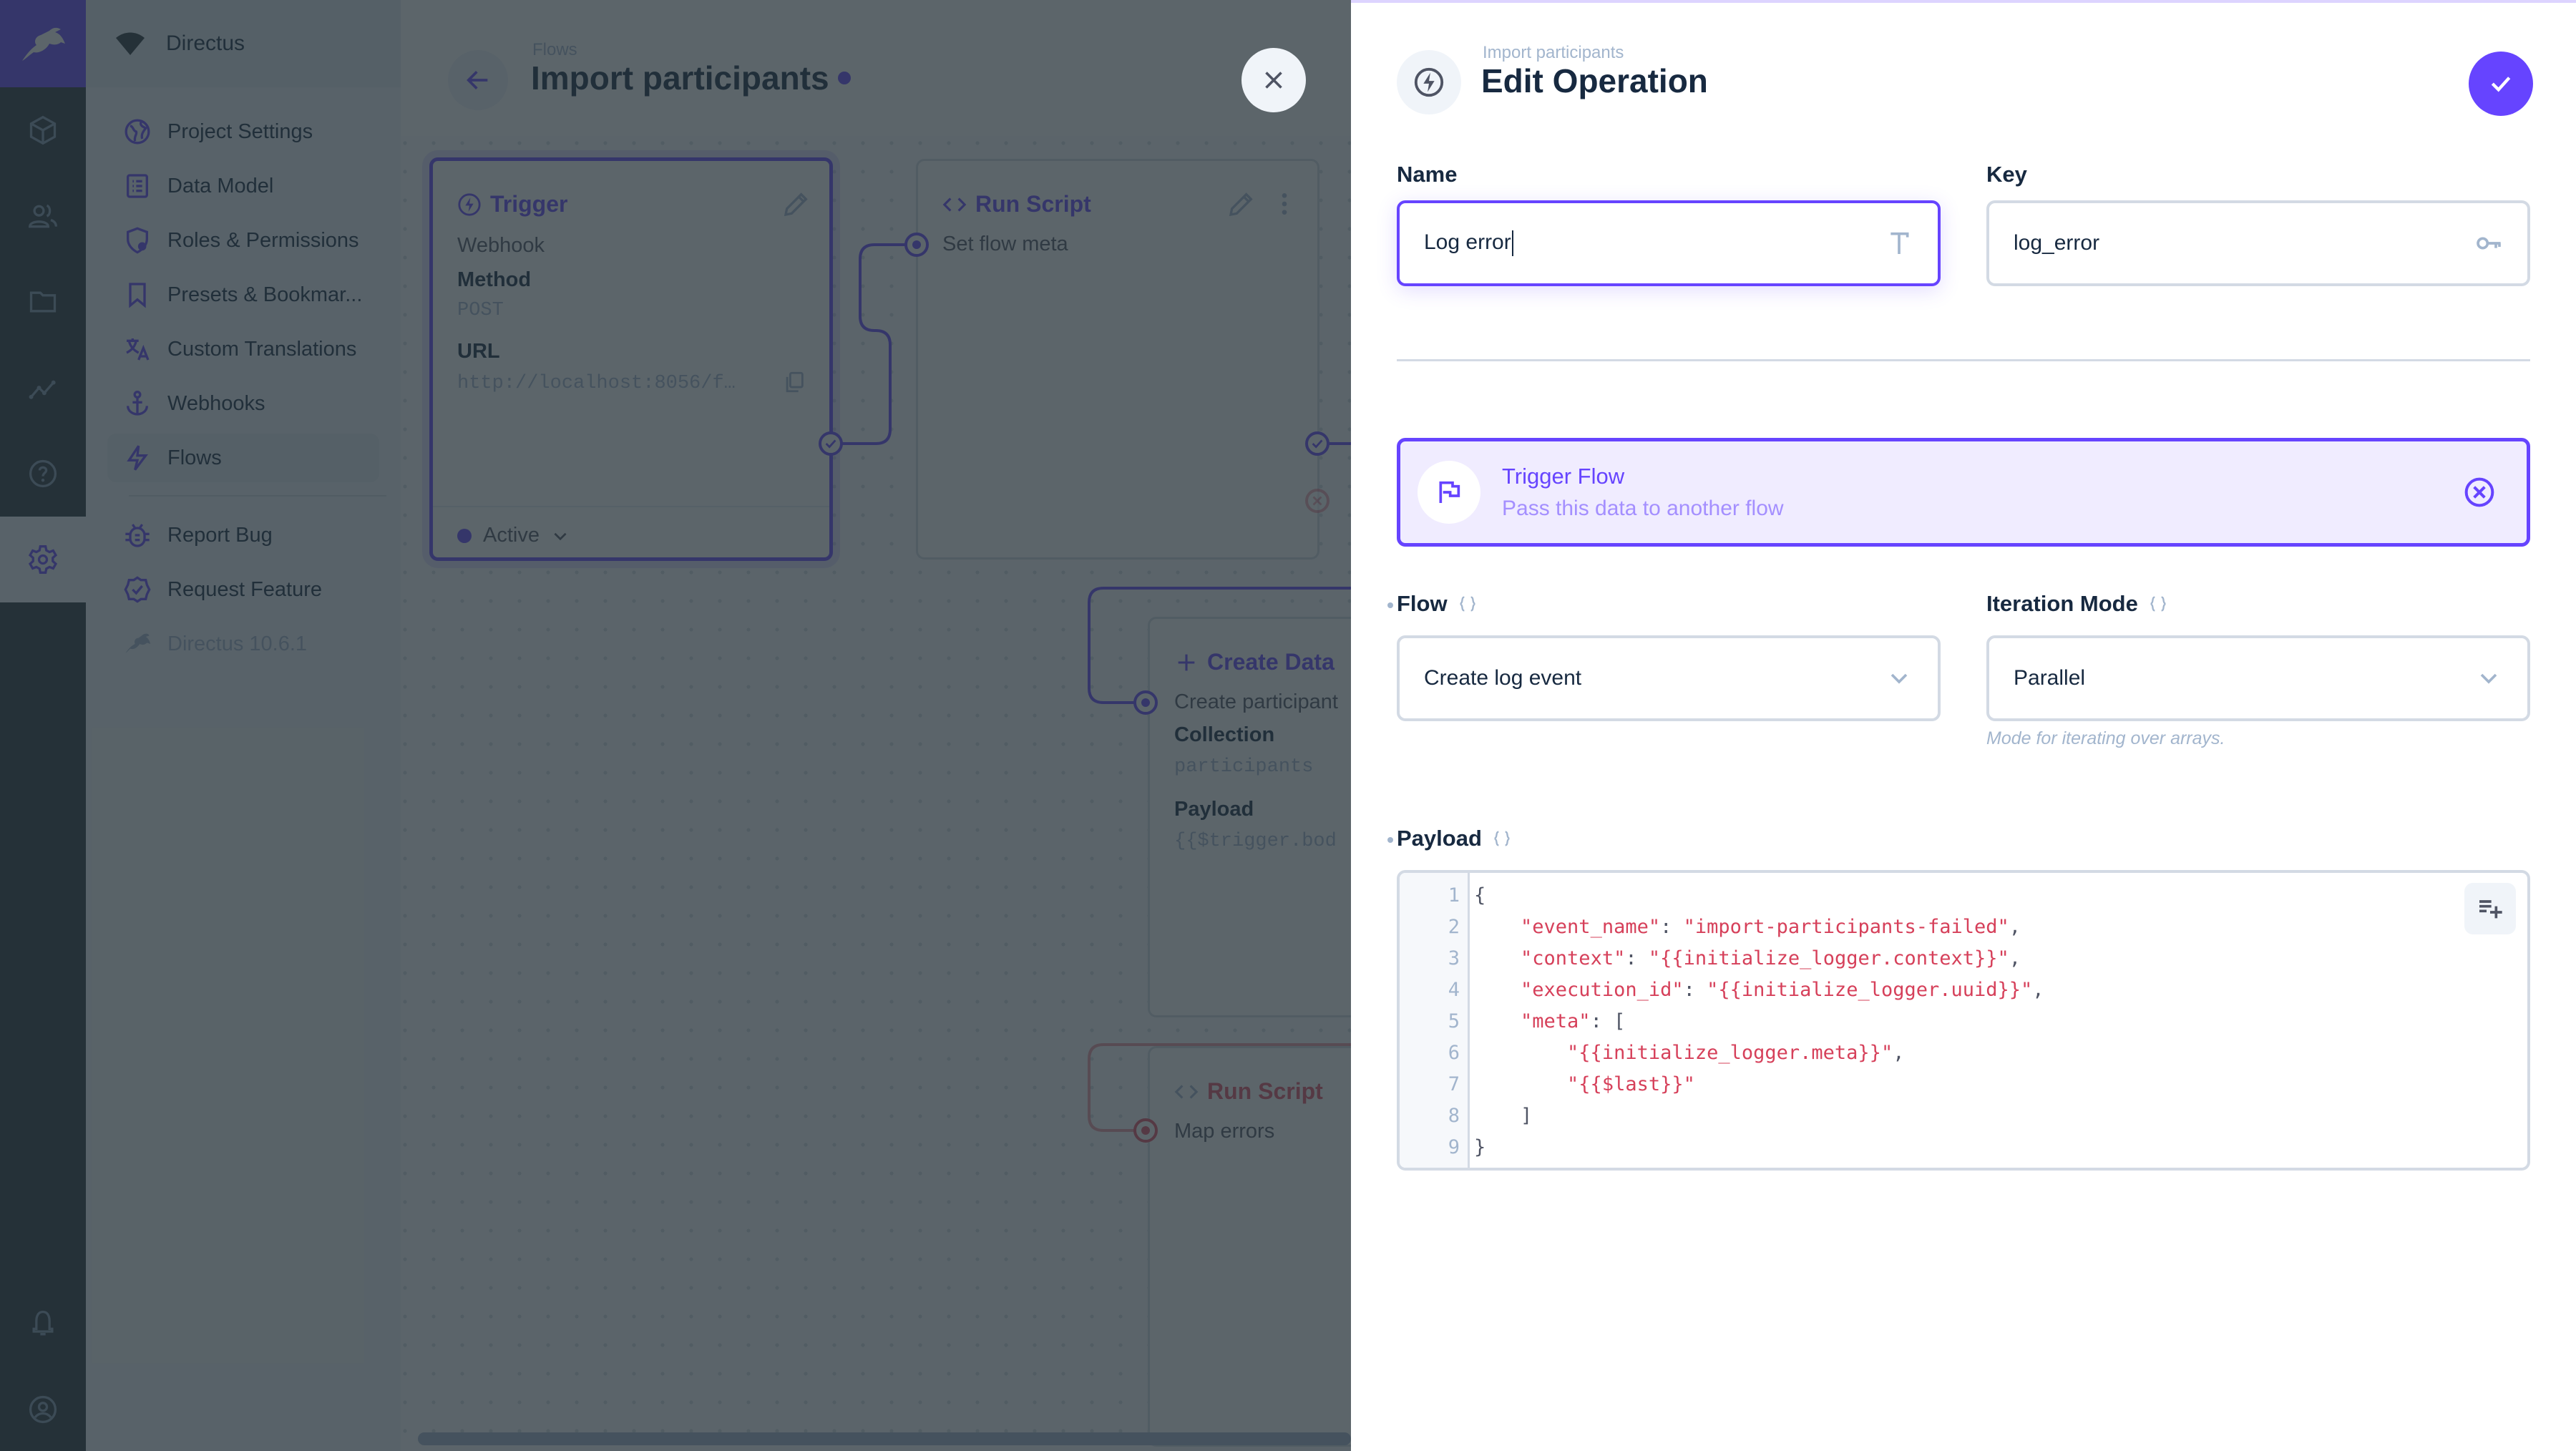 The image size is (2576, 1451). I want to click on name-input: Log error, so click(1669, 243).